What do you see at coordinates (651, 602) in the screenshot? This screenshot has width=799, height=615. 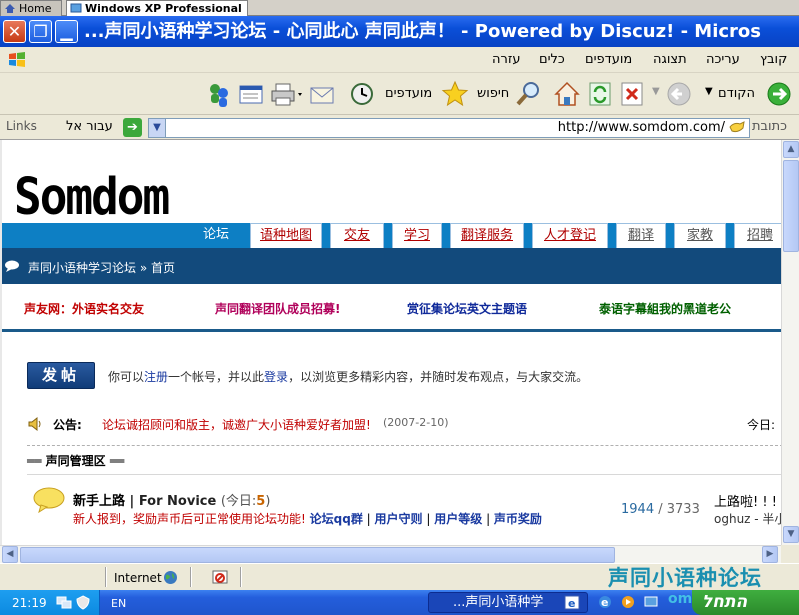 I see `desktop-quicklaunch-icon` at bounding box center [651, 602].